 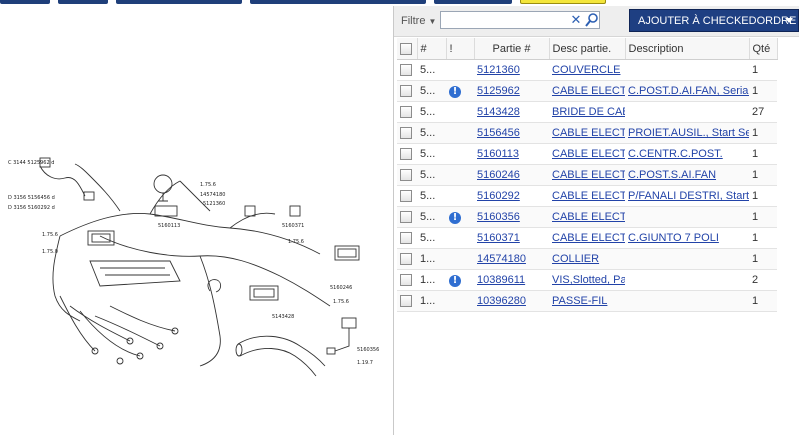 I want to click on clear-icon: ✕, so click(x=576, y=20).